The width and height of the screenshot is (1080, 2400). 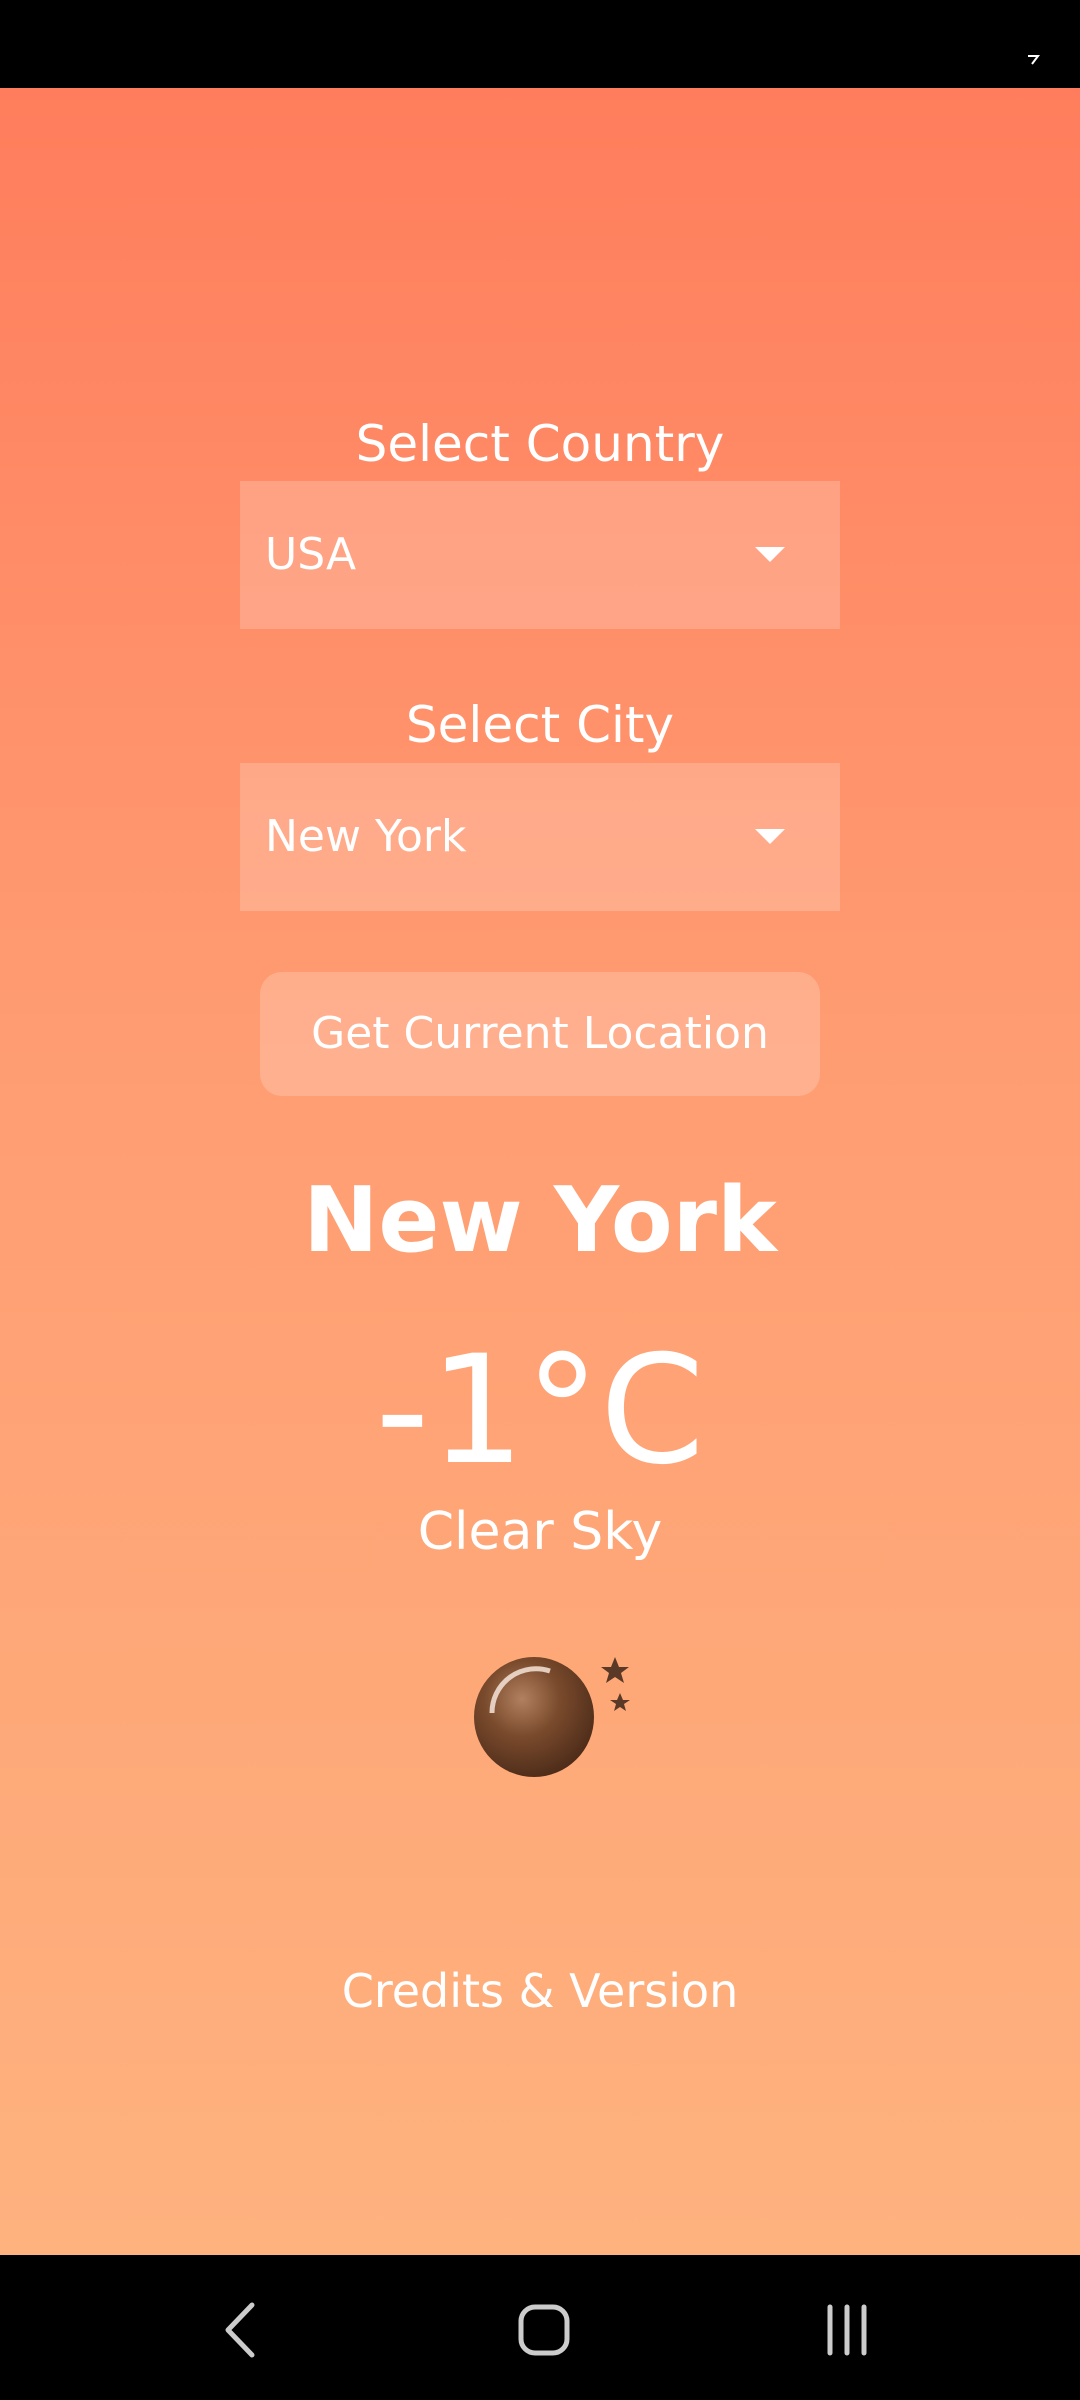 What do you see at coordinates (540, 555) in the screenshot?
I see `country-dropdown: USA` at bounding box center [540, 555].